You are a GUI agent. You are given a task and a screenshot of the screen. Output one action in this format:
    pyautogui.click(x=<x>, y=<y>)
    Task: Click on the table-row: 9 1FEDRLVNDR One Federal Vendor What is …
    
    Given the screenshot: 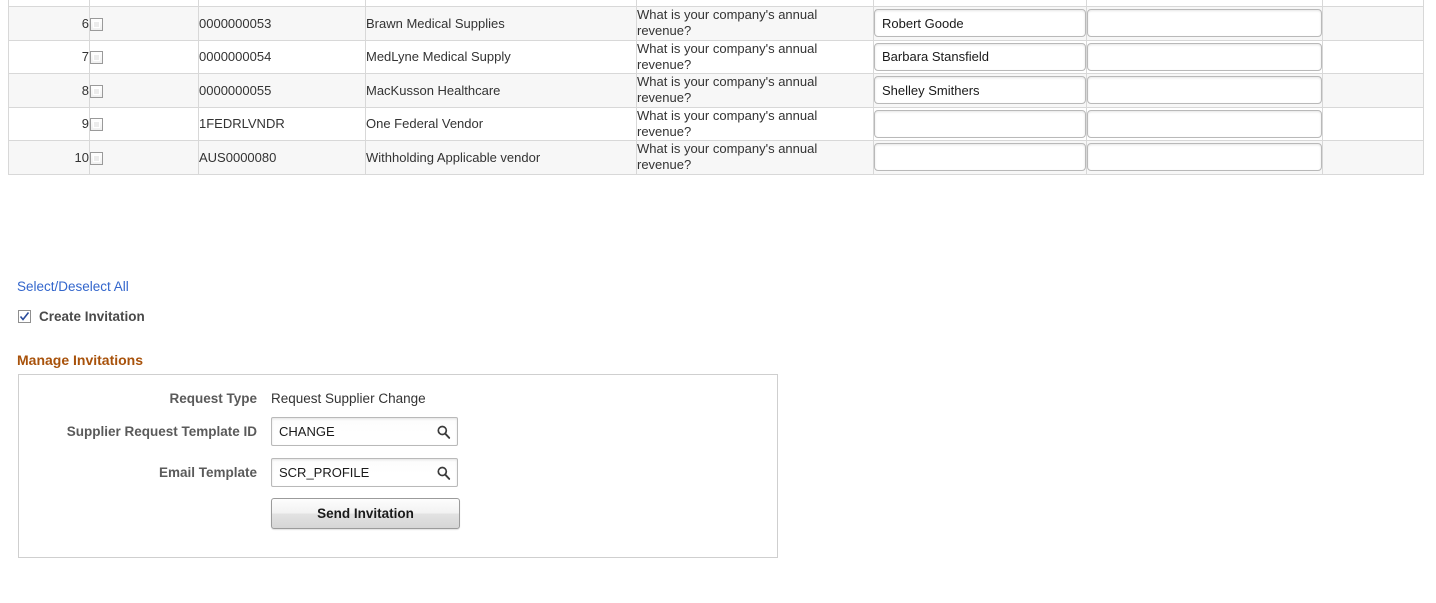 What is the action you would take?
    pyautogui.click(x=716, y=123)
    